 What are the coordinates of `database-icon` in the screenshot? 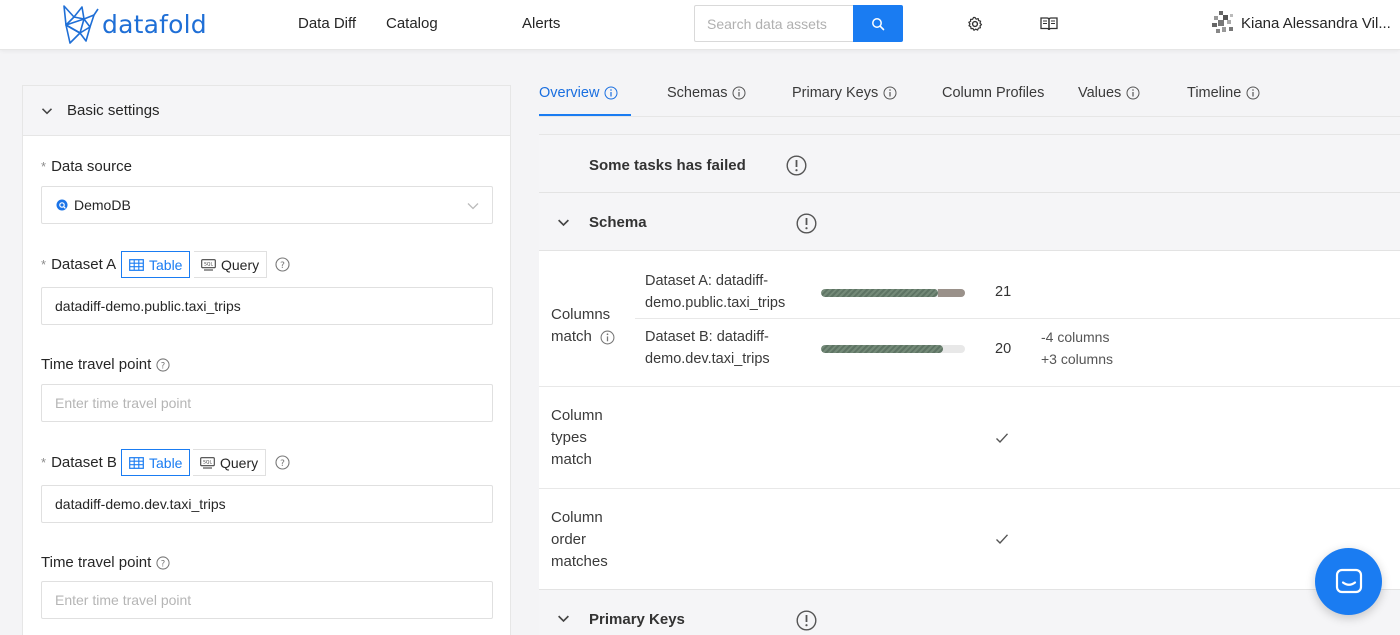 It's located at (62, 205).